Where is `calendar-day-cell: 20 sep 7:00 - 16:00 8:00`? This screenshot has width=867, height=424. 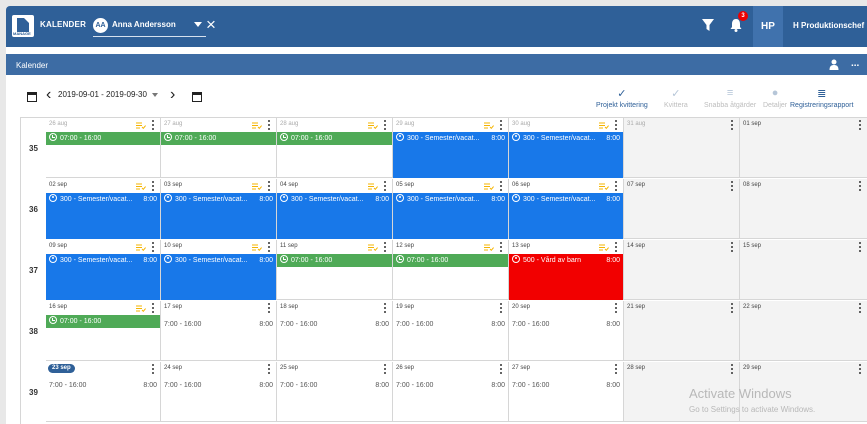 calendar-day-cell: 20 sep 7:00 - 16:00 8:00 is located at coordinates (566, 331).